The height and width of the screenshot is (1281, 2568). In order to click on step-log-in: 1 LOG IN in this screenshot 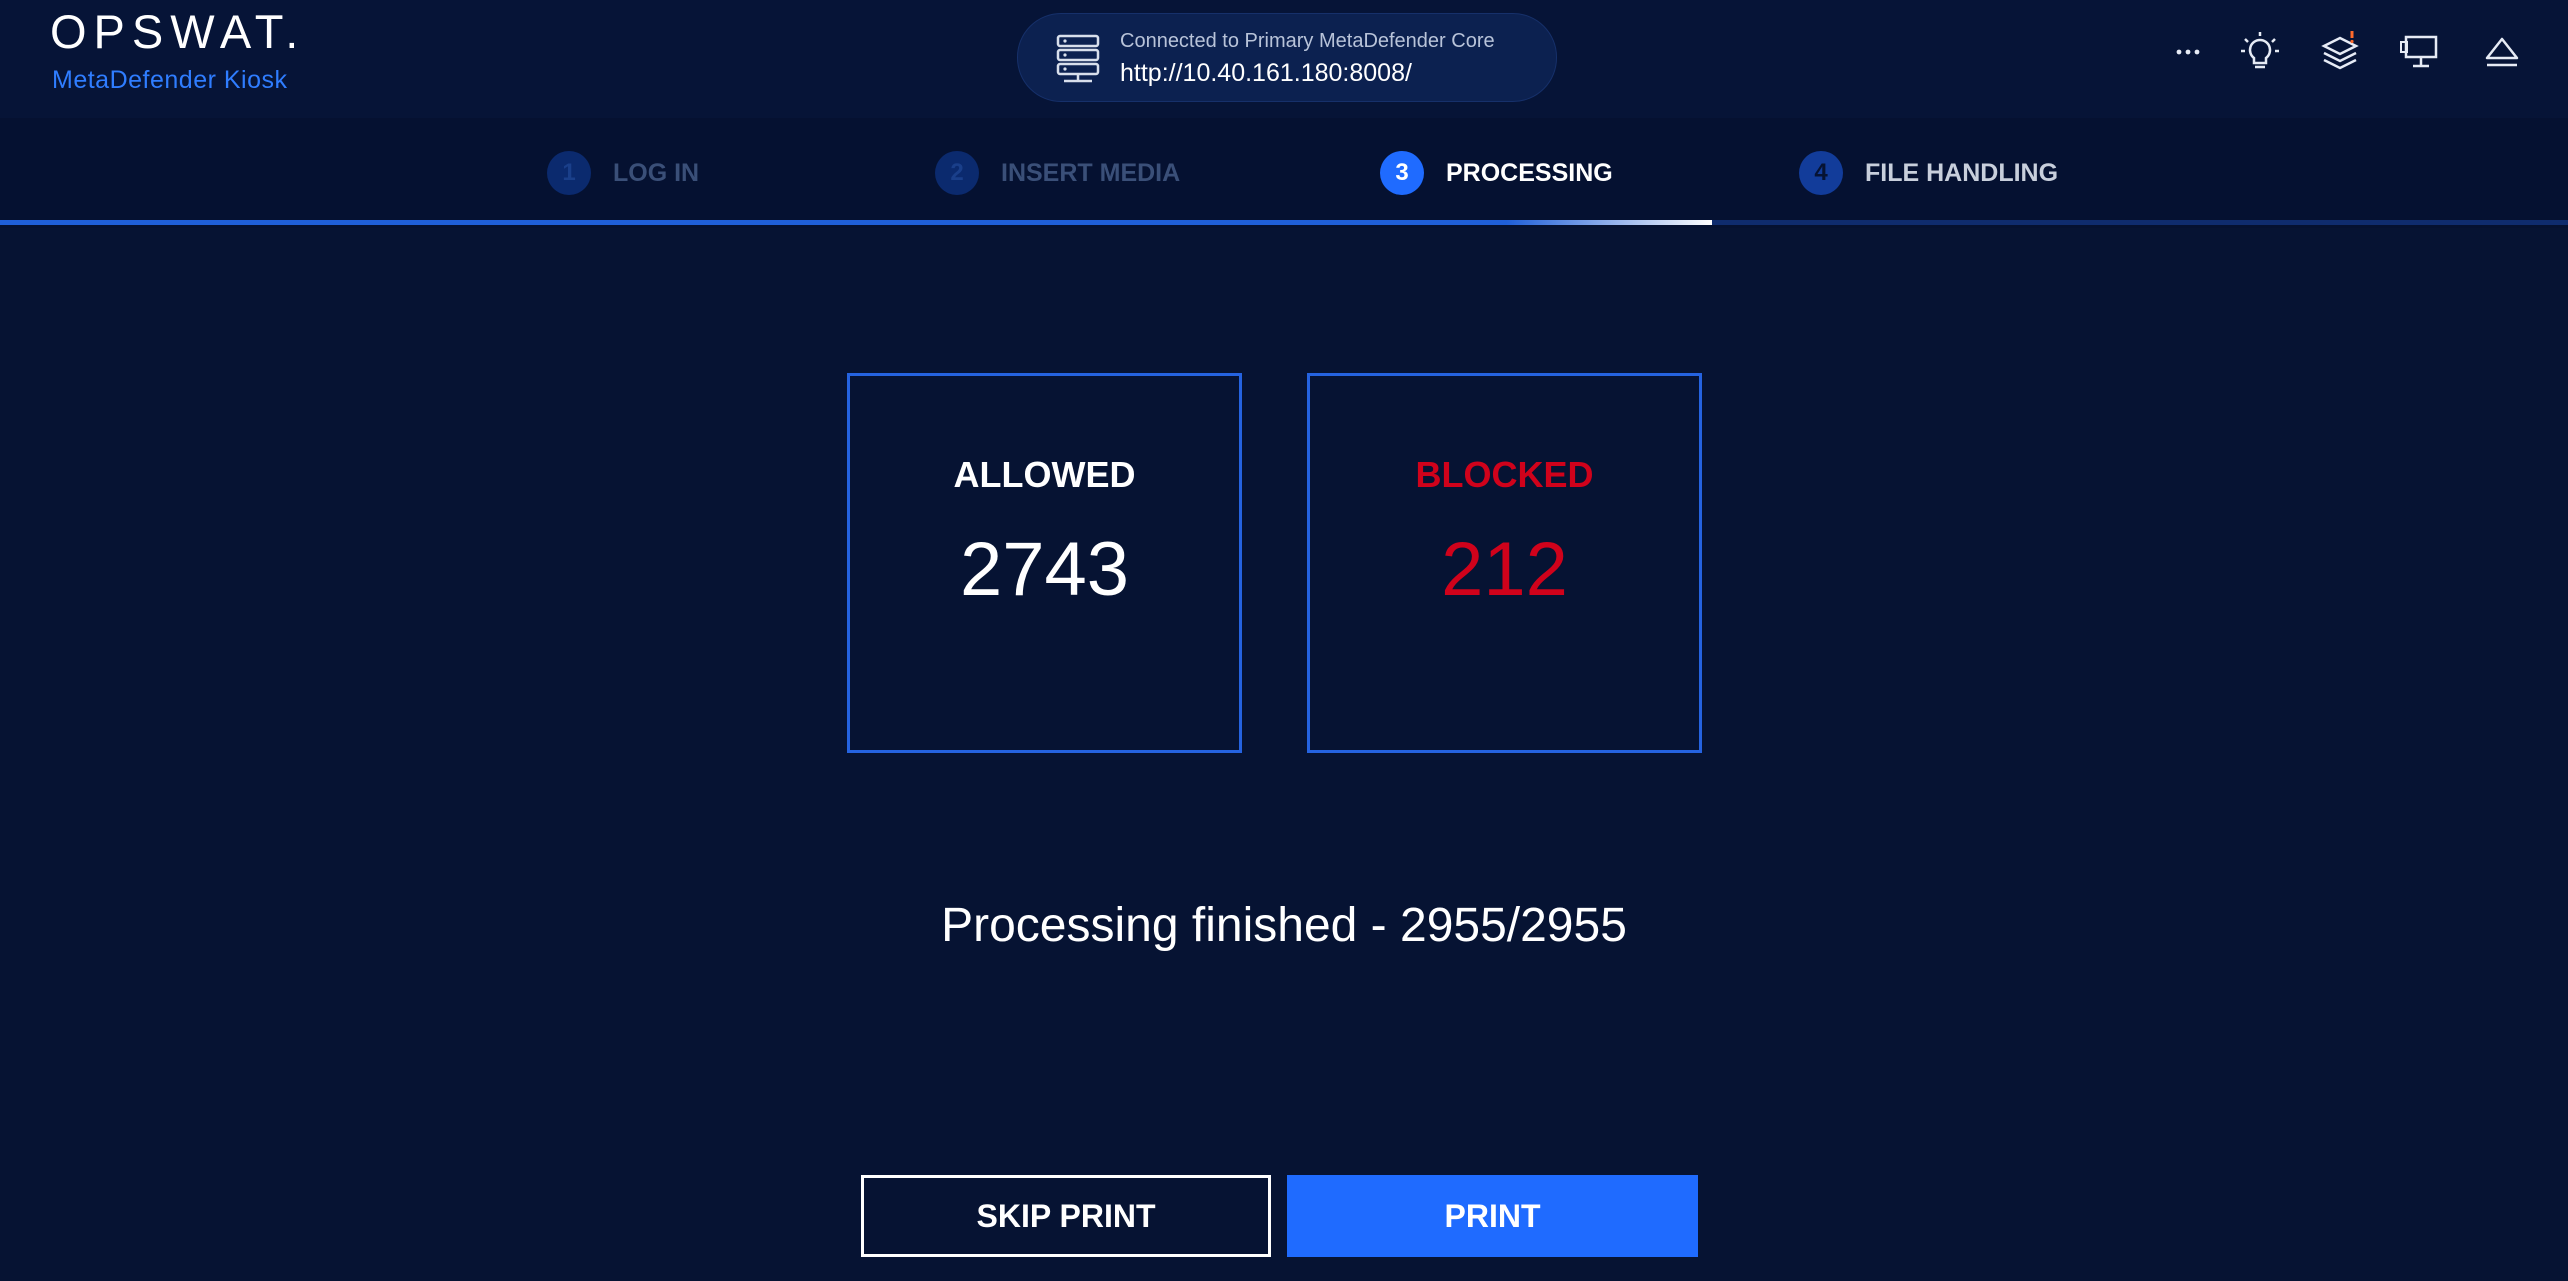, I will do `click(623, 173)`.